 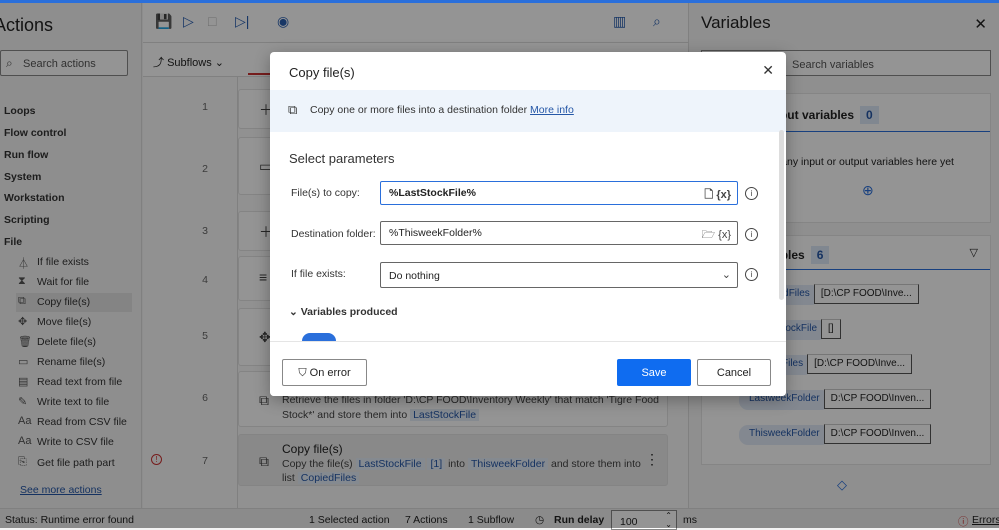 What do you see at coordinates (559, 193) in the screenshot?
I see `files-to-copy-input: %LastStockFile% 🗋 {x}` at bounding box center [559, 193].